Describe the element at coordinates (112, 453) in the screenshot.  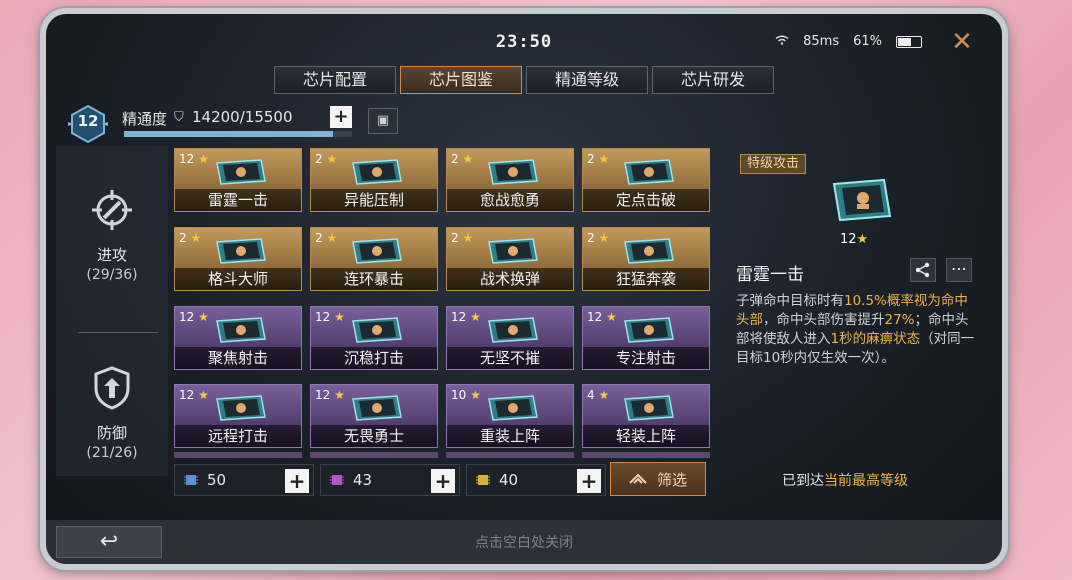
I see `category-defense-count: (21/26)` at that location.